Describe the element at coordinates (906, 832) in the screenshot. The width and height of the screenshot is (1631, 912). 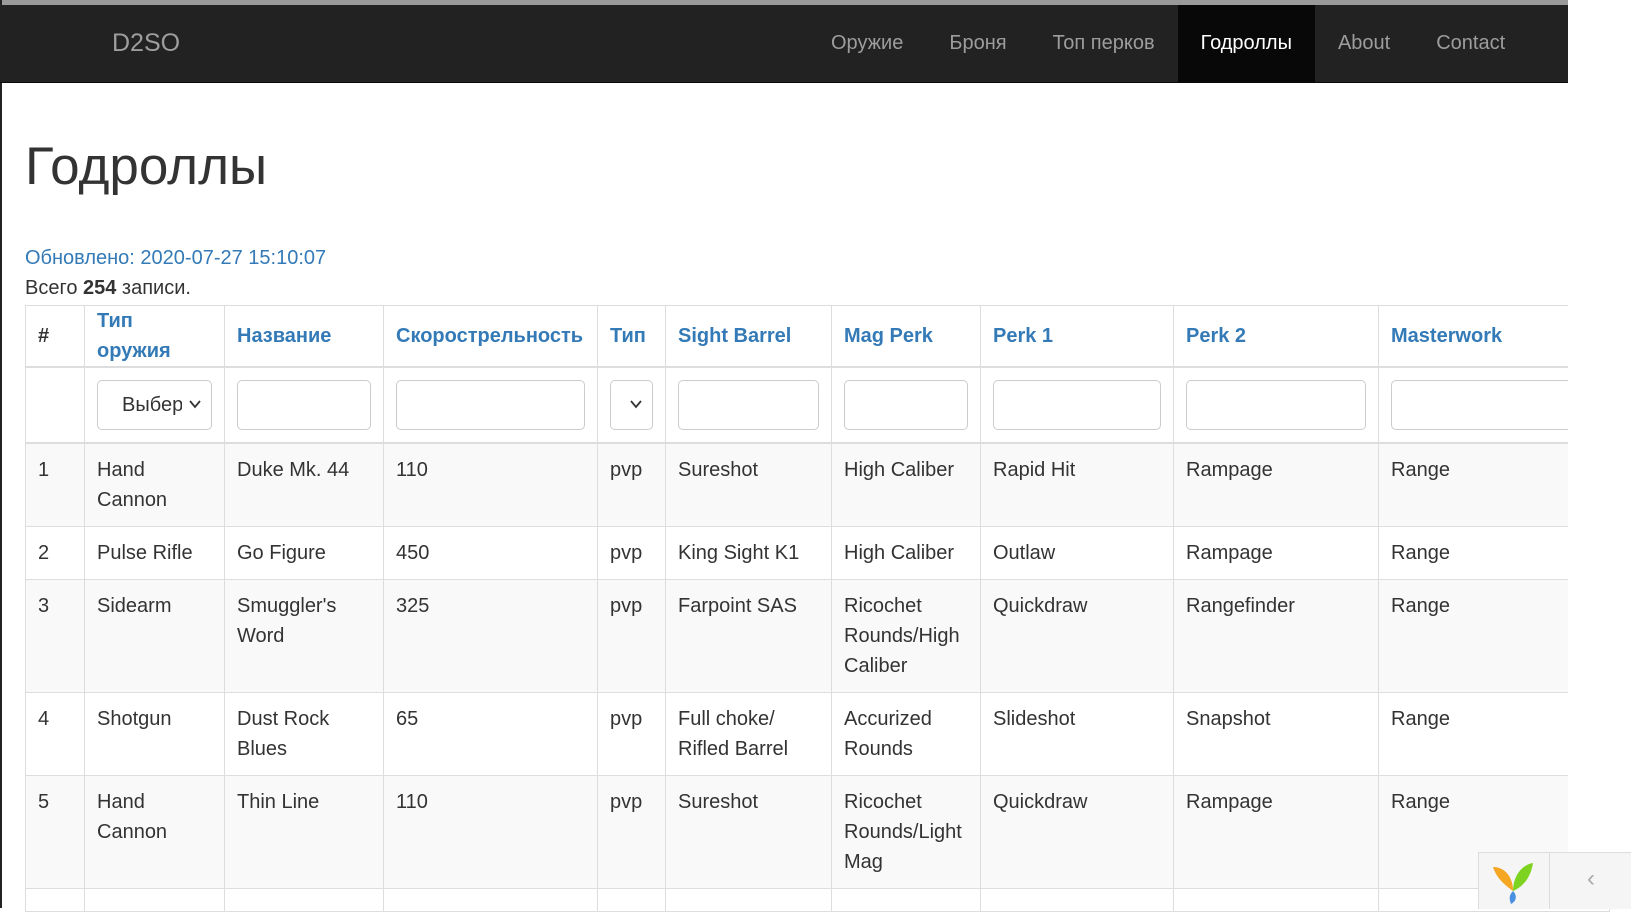
I see `cell-mag-perk: Ricochet Rounds/Light Mag` at that location.